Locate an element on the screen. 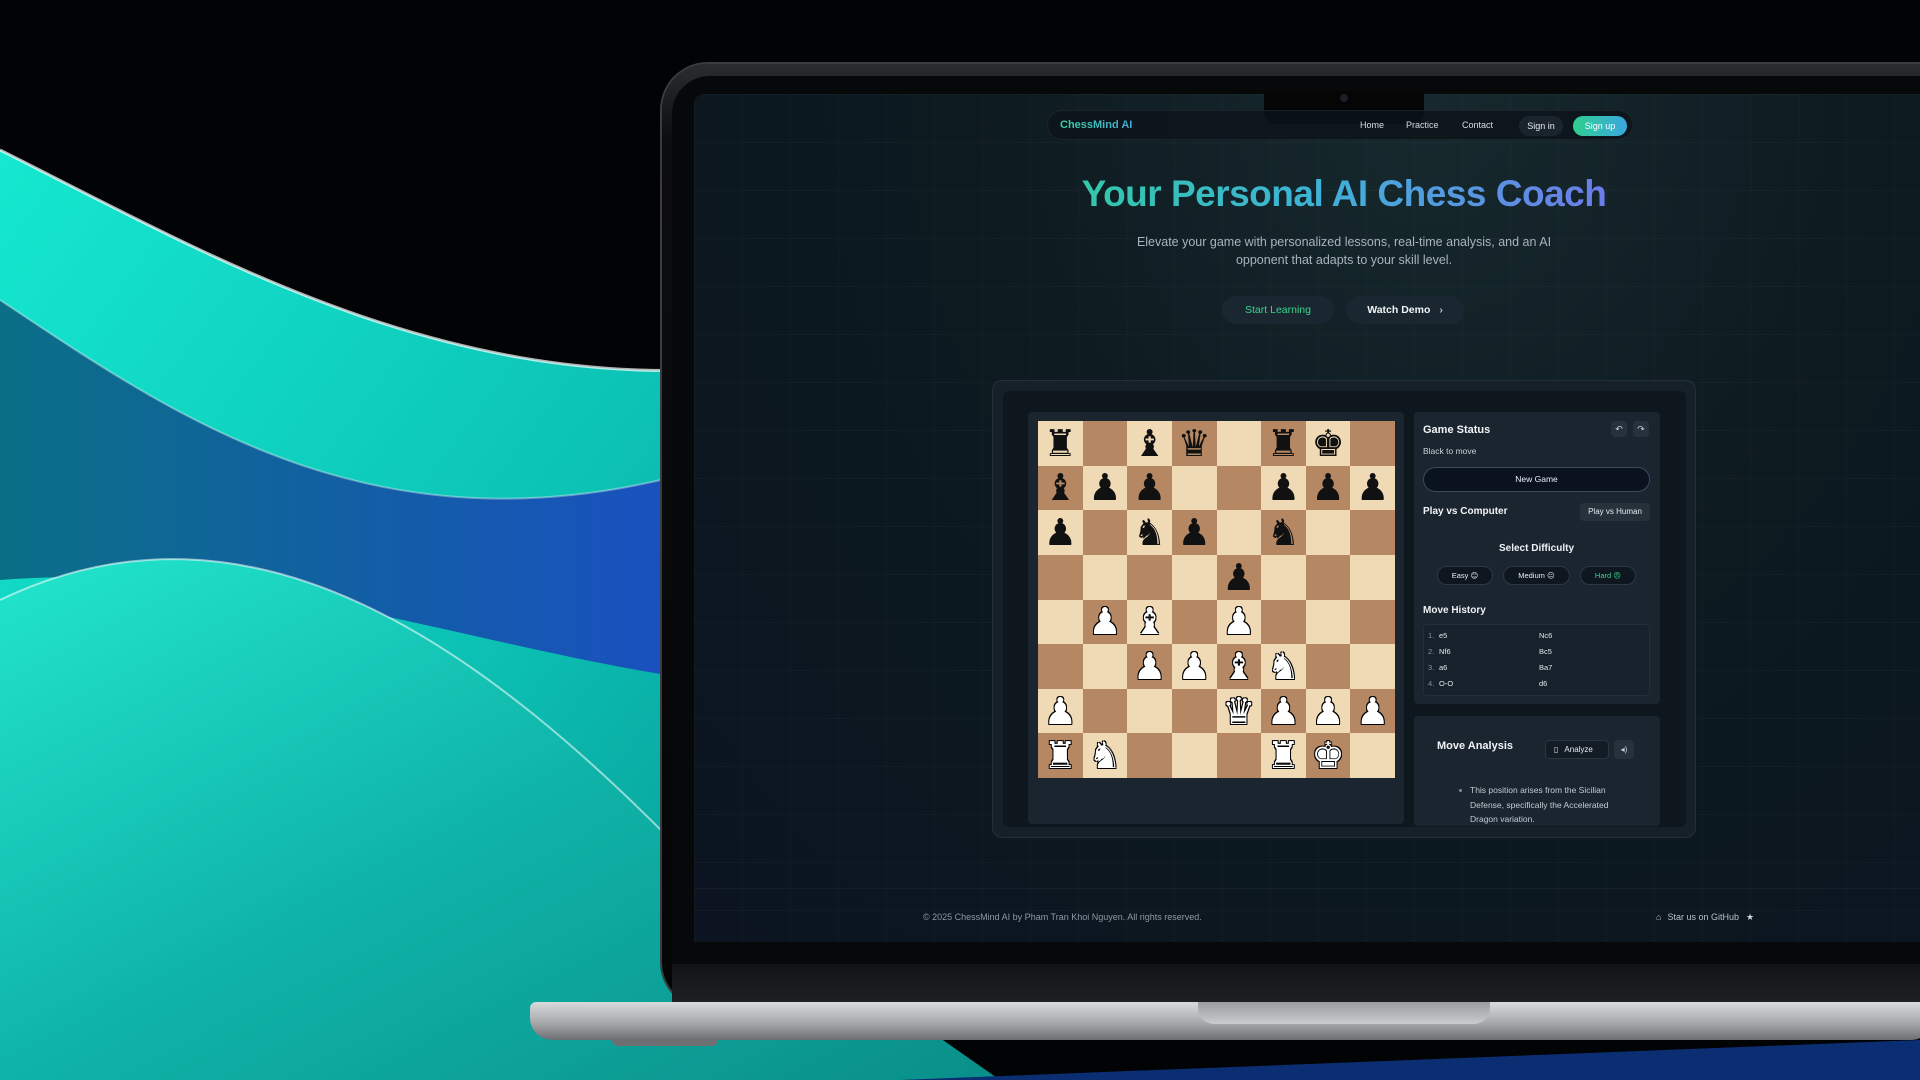  black-queen-icon: ♛ is located at coordinates (1194, 443).